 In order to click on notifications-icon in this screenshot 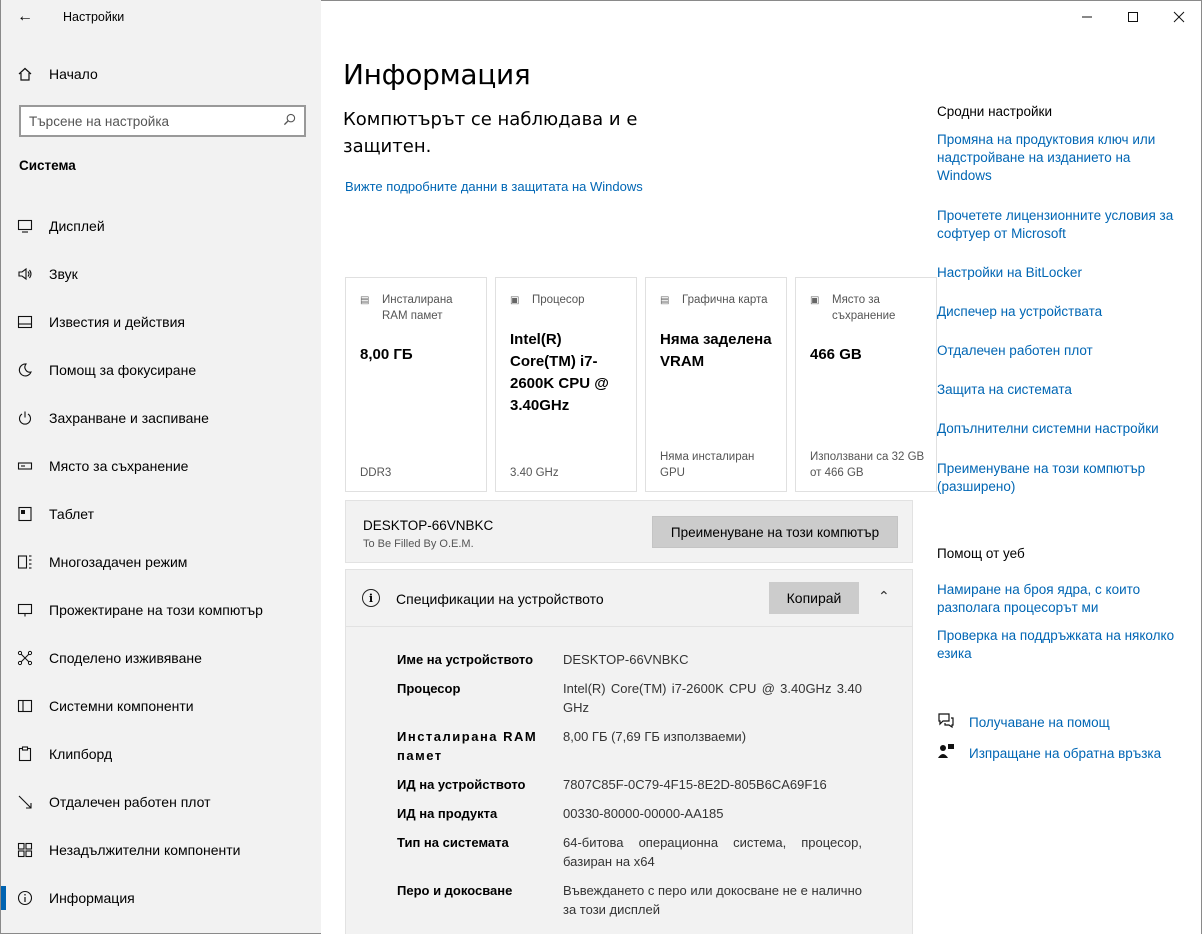, I will do `click(25, 322)`.